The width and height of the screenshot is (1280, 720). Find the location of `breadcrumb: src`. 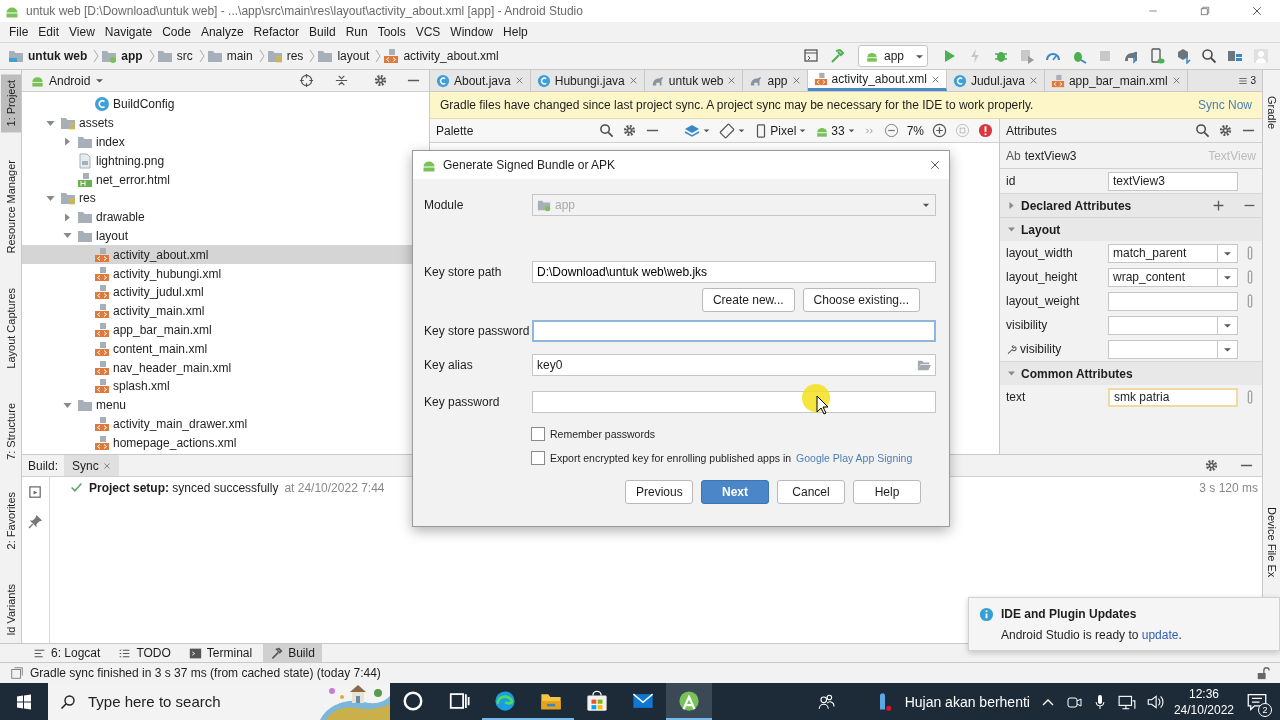

breadcrumb: src is located at coordinates (184, 56).